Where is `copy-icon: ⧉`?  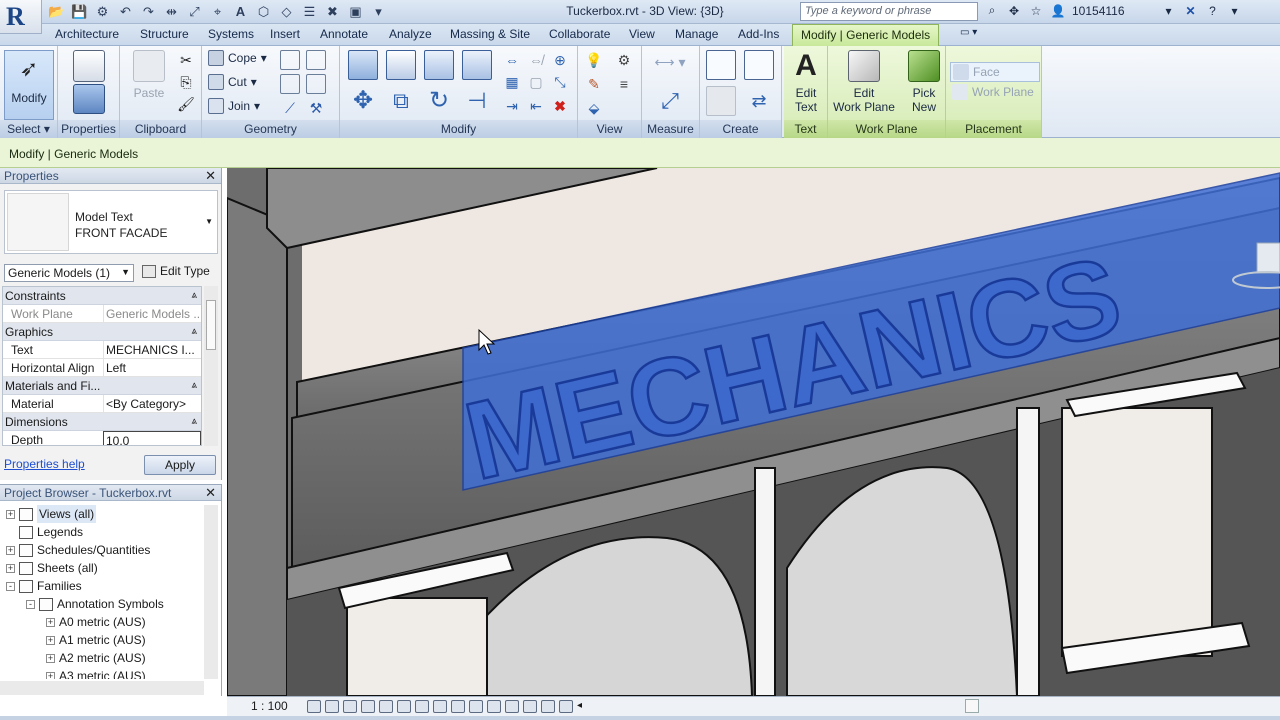
copy-icon: ⧉ is located at coordinates (401, 101).